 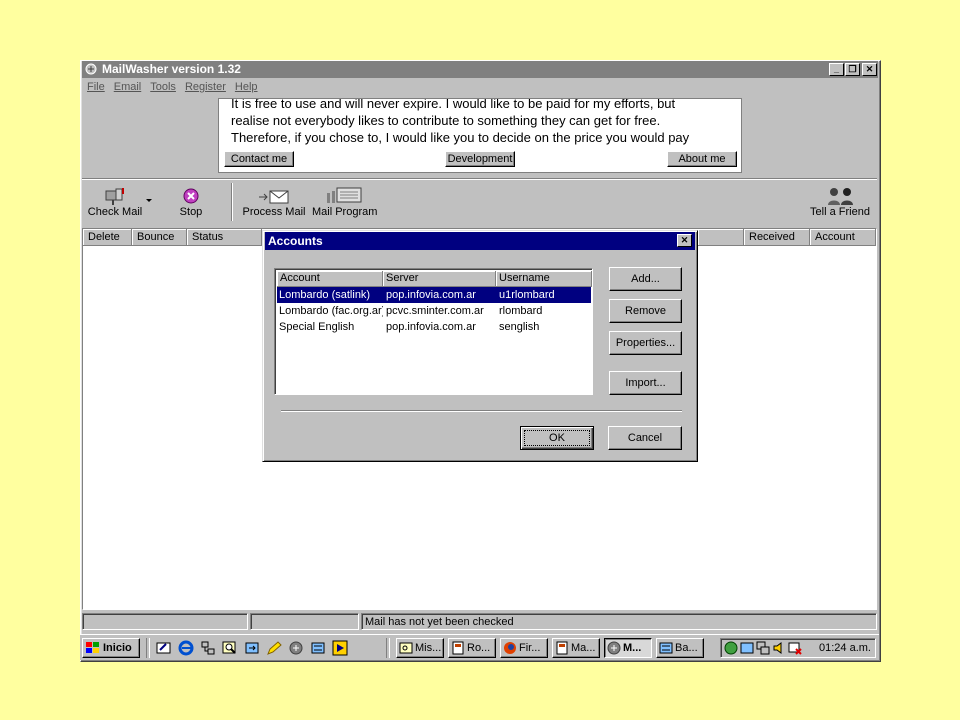 What do you see at coordinates (480, 159) in the screenshot?
I see `development-button: Development` at bounding box center [480, 159].